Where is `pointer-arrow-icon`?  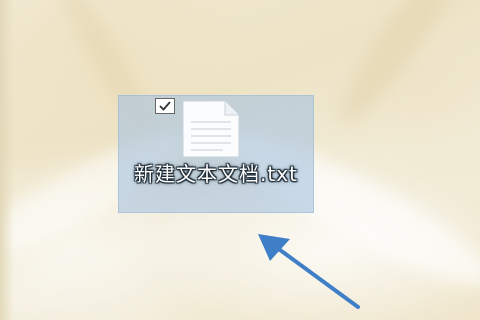
pointer-arrow-icon is located at coordinates (310, 272).